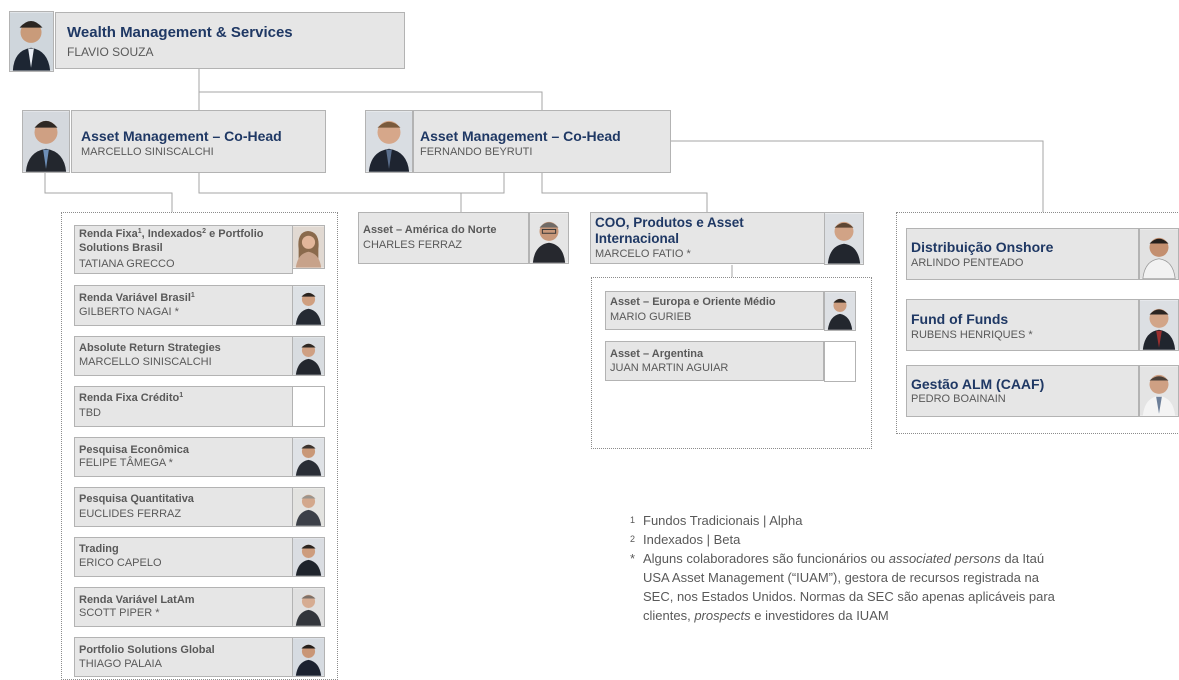 The height and width of the screenshot is (680, 1179). Describe the element at coordinates (90, 413) in the screenshot. I see `left-unit-3-name: TBD` at that location.